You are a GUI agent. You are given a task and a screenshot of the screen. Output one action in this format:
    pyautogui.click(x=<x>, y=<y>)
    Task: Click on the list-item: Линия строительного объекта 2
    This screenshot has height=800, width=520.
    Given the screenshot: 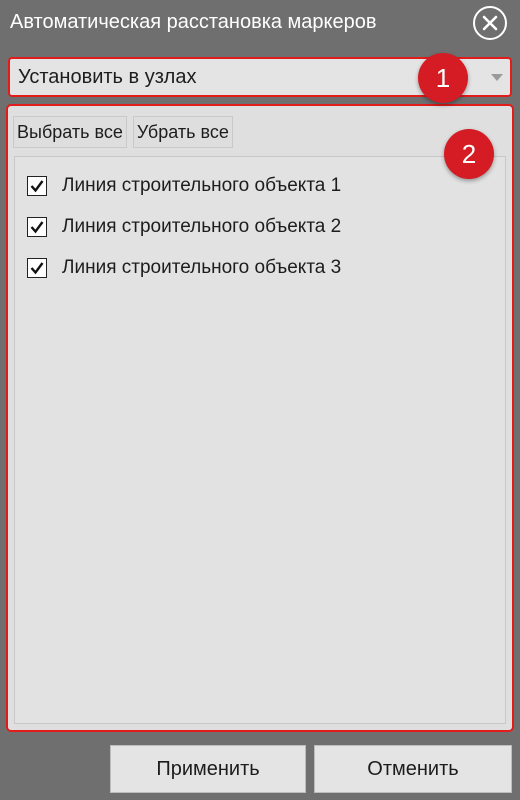 What is the action you would take?
    pyautogui.click(x=184, y=227)
    